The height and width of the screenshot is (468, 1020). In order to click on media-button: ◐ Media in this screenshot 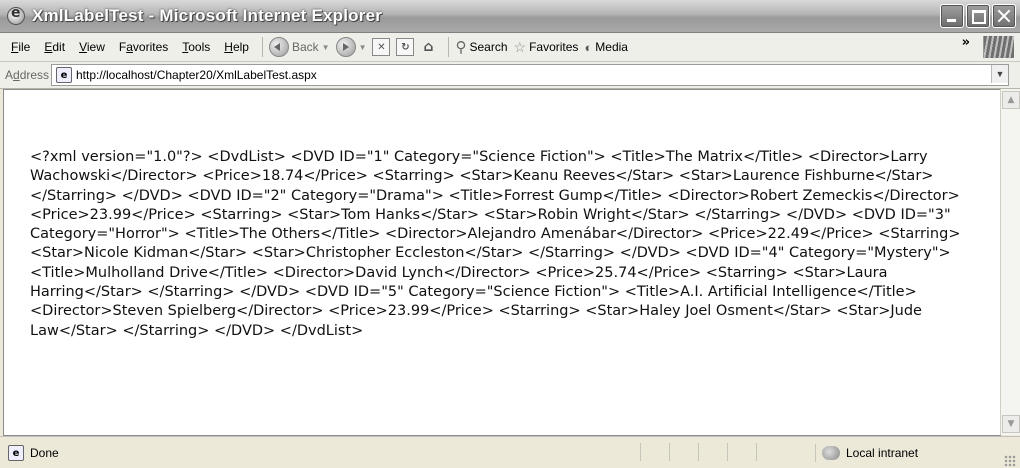, I will do `click(606, 47)`.